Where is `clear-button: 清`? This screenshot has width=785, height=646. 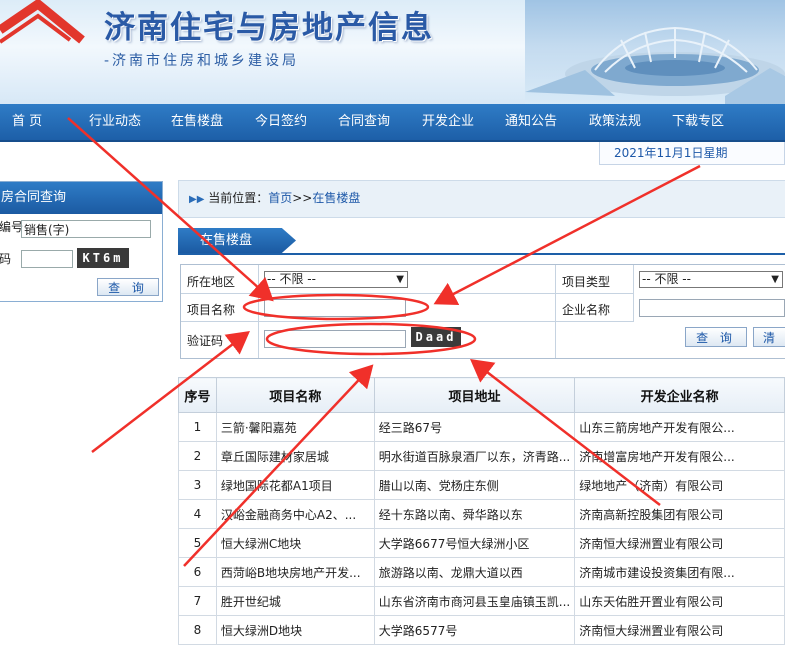
clear-button: 清 is located at coordinates (769, 337).